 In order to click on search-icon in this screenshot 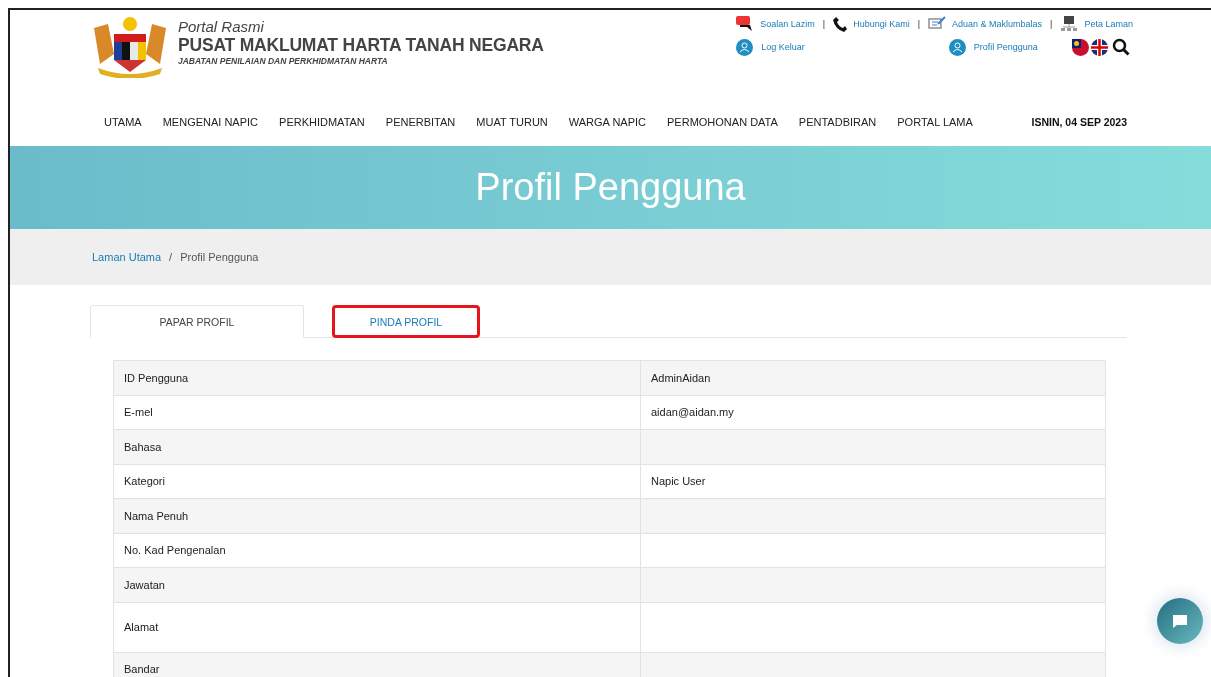, I will do `click(1120, 47)`.